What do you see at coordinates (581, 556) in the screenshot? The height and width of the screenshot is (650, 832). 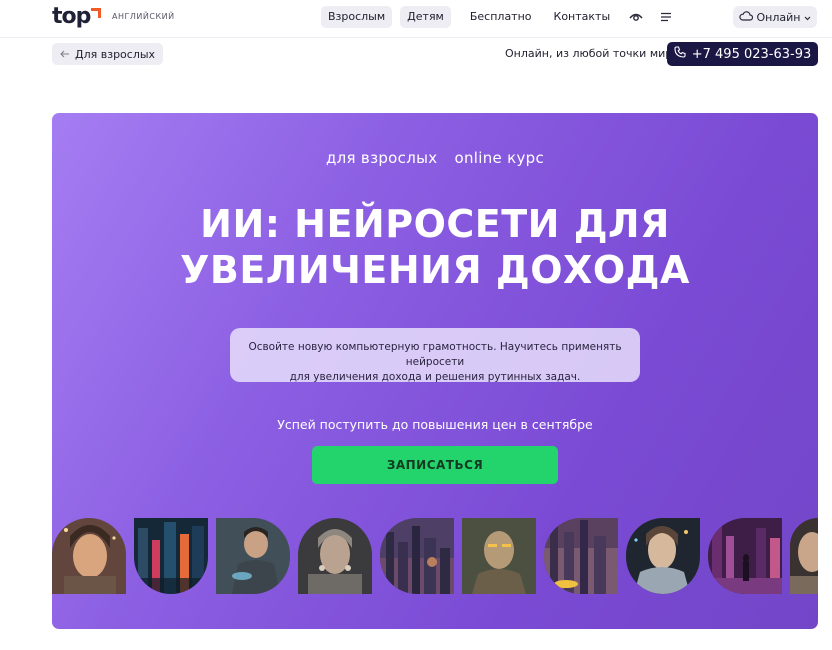 I see `gallery-image-city-car` at bounding box center [581, 556].